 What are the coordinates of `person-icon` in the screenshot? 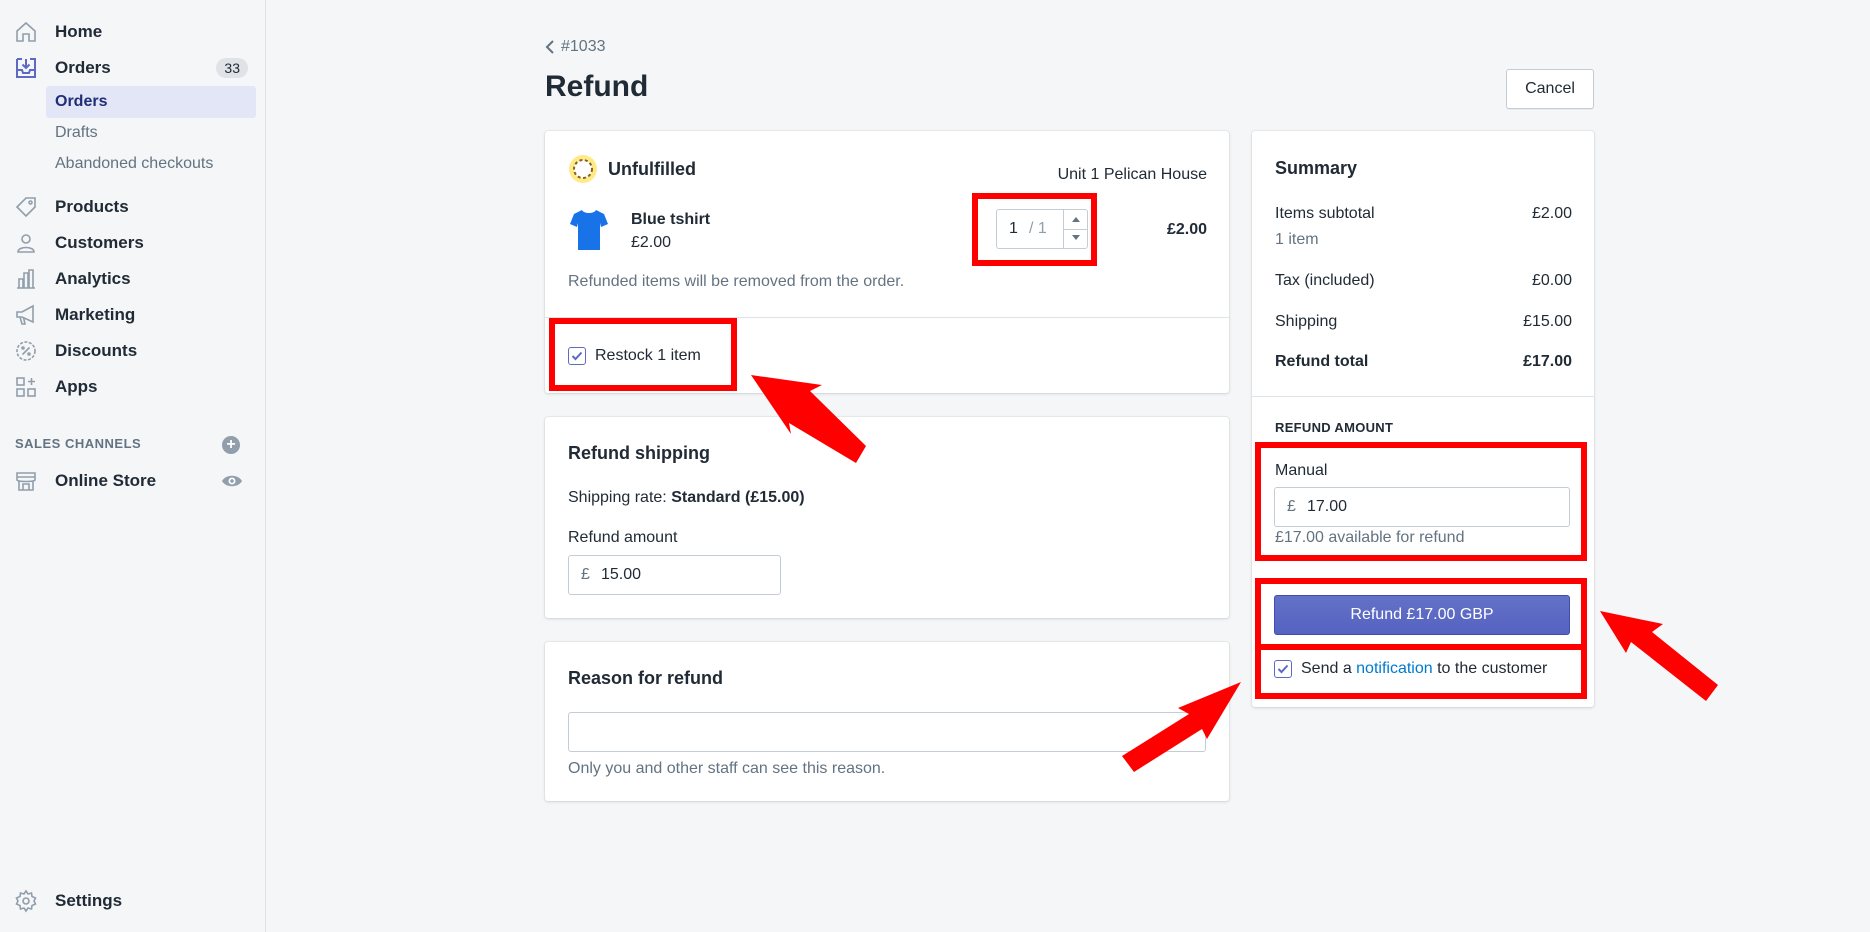 It's located at (26, 243).